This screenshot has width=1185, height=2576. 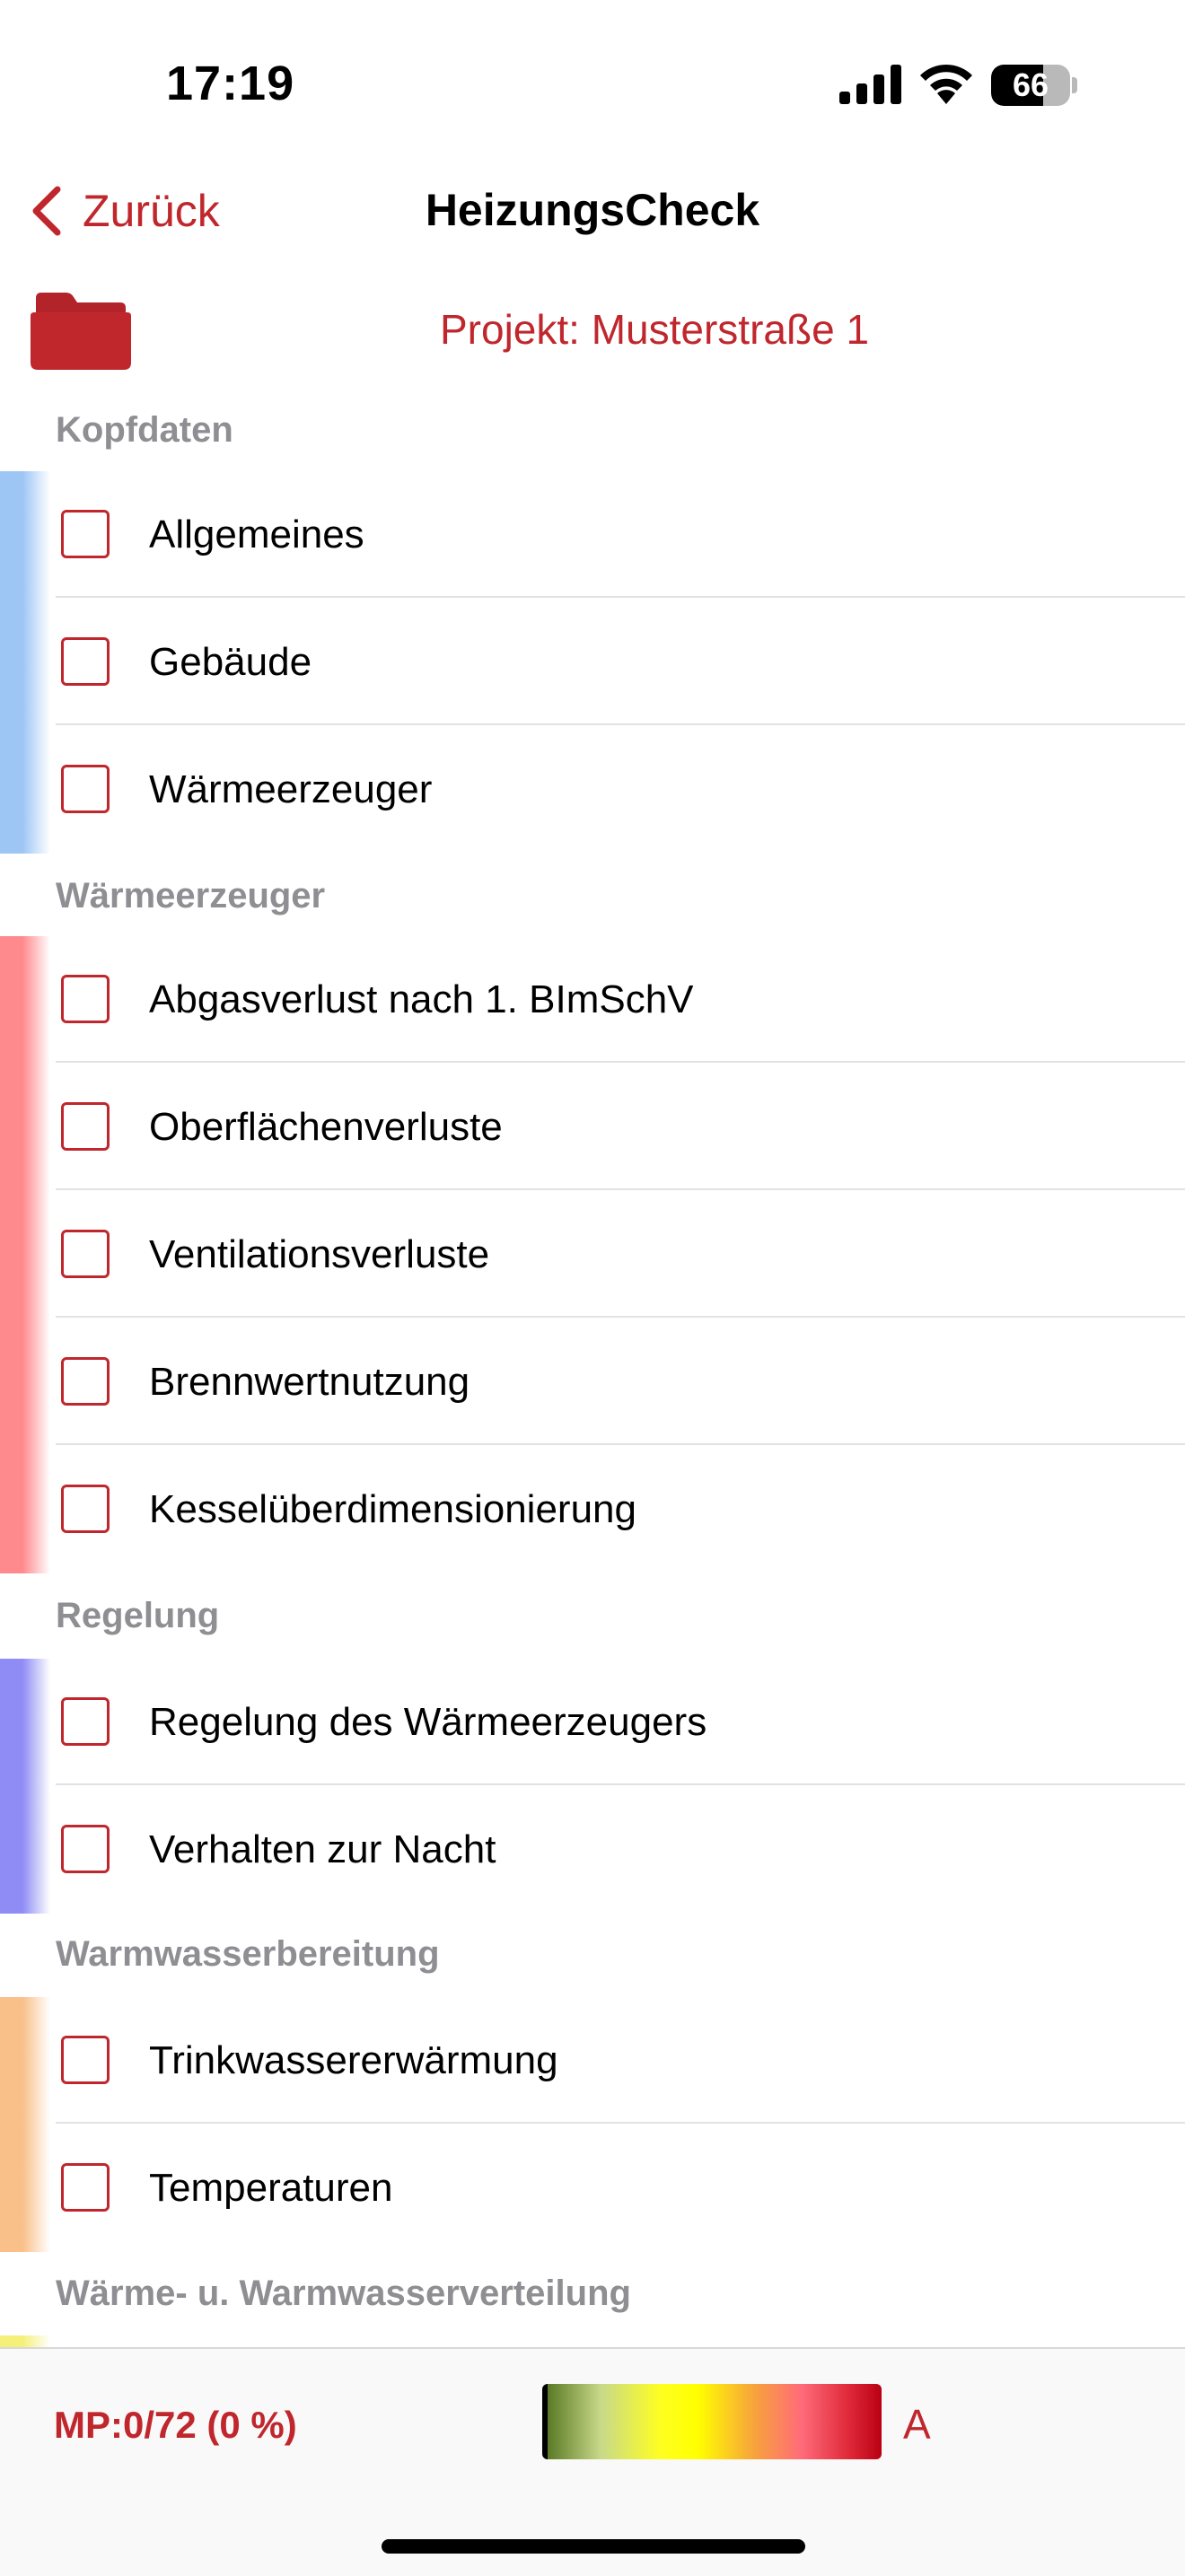 What do you see at coordinates (81, 329) in the screenshot?
I see `folder-icon` at bounding box center [81, 329].